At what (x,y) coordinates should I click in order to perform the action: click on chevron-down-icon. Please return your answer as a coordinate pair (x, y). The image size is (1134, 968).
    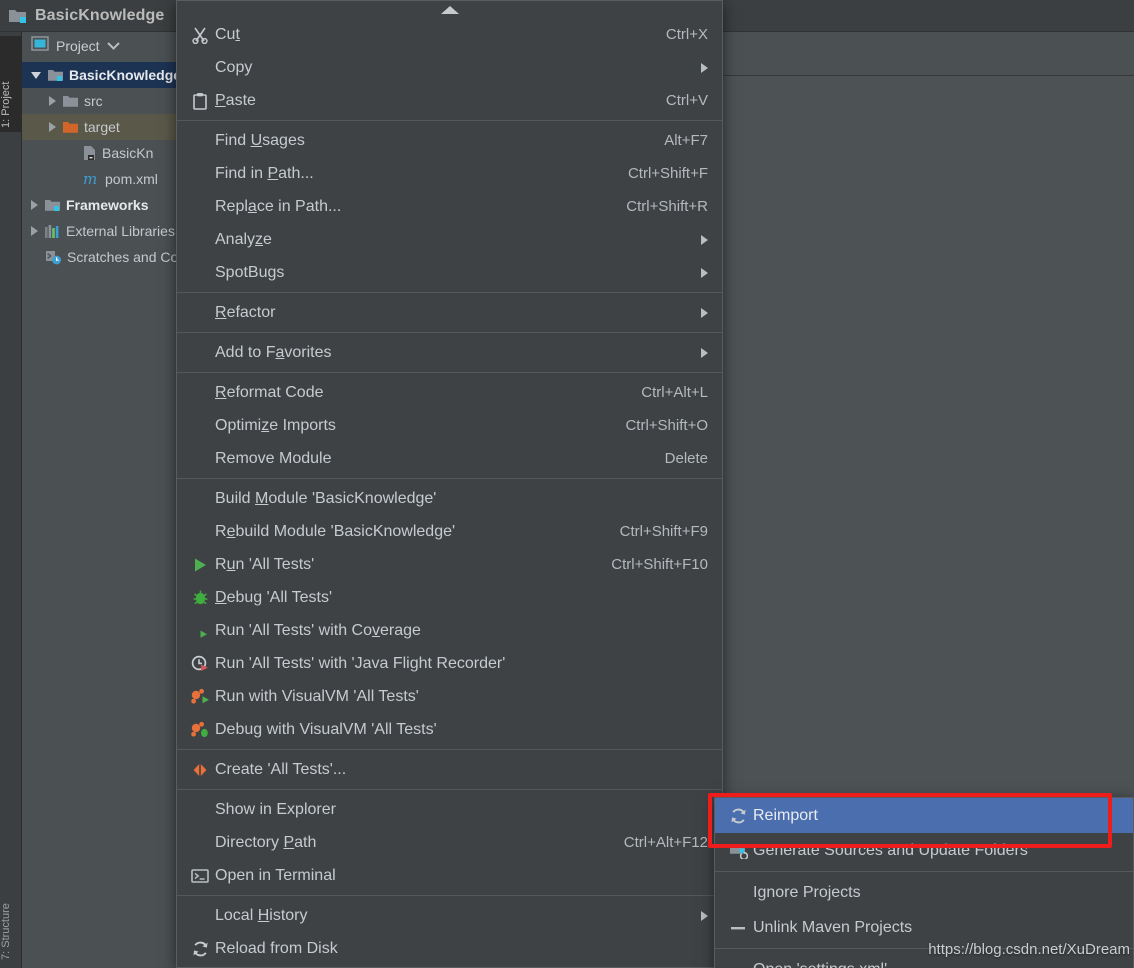
    Looking at the image, I should click on (113, 46).